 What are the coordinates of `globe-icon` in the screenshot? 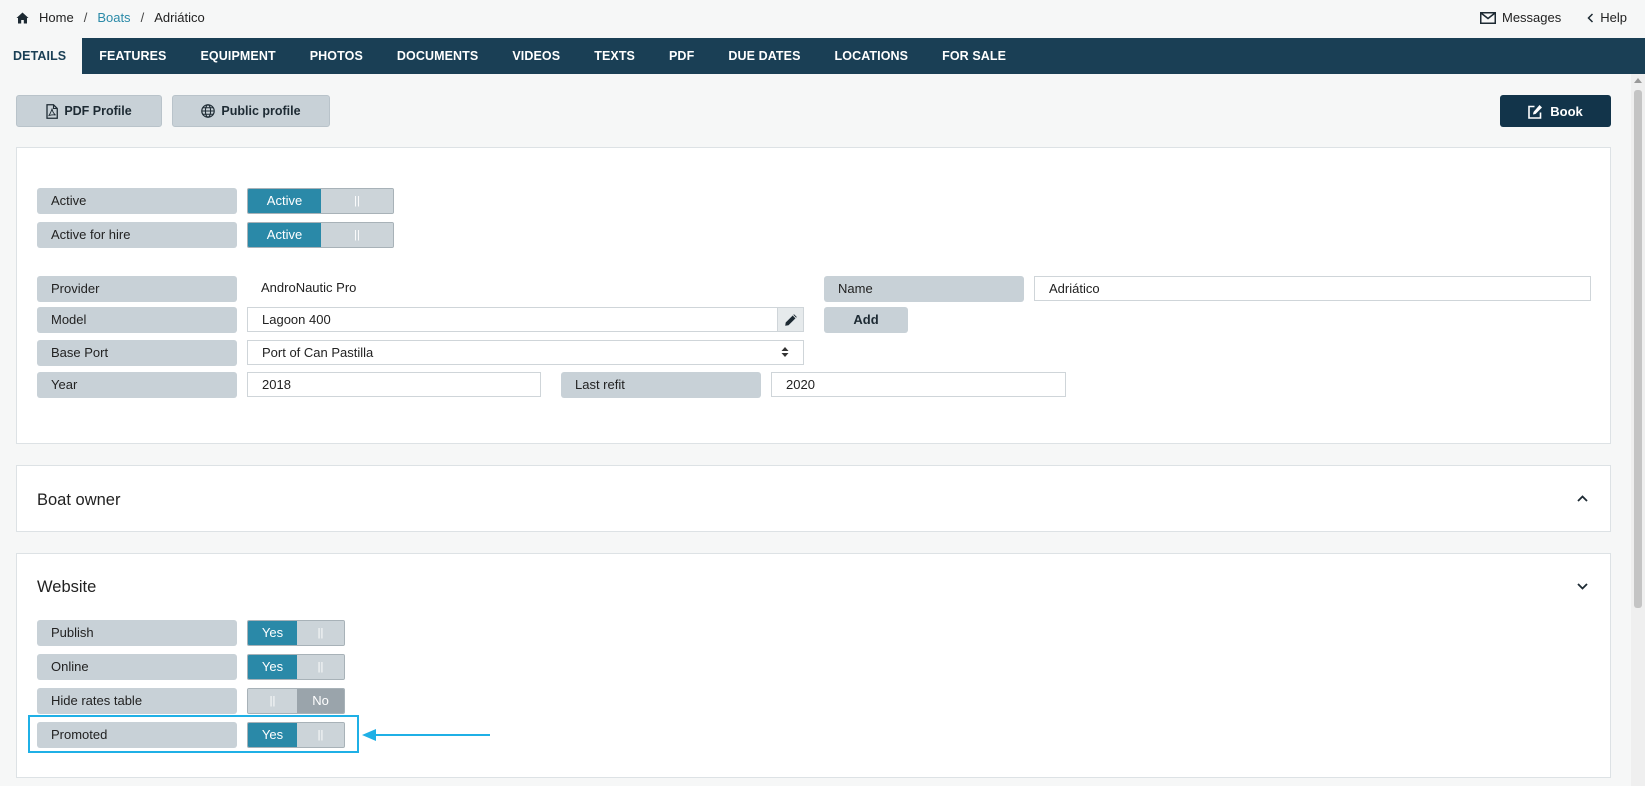 It's located at (208, 111).